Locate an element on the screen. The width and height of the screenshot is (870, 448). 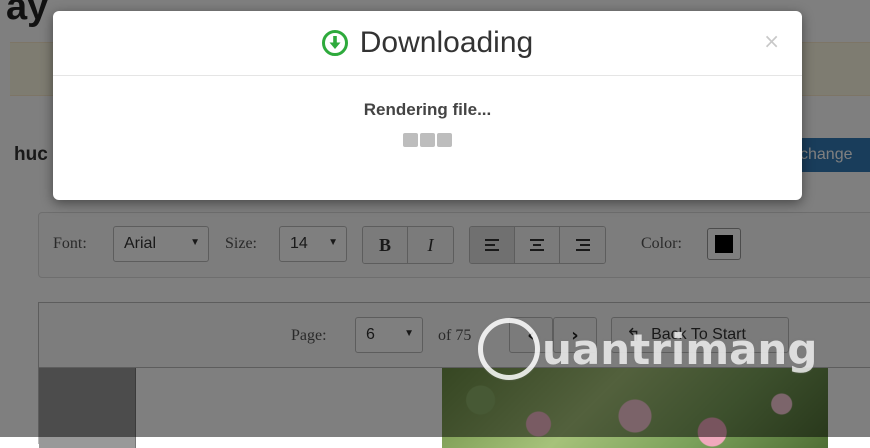
loading-indicator is located at coordinates (427, 140).